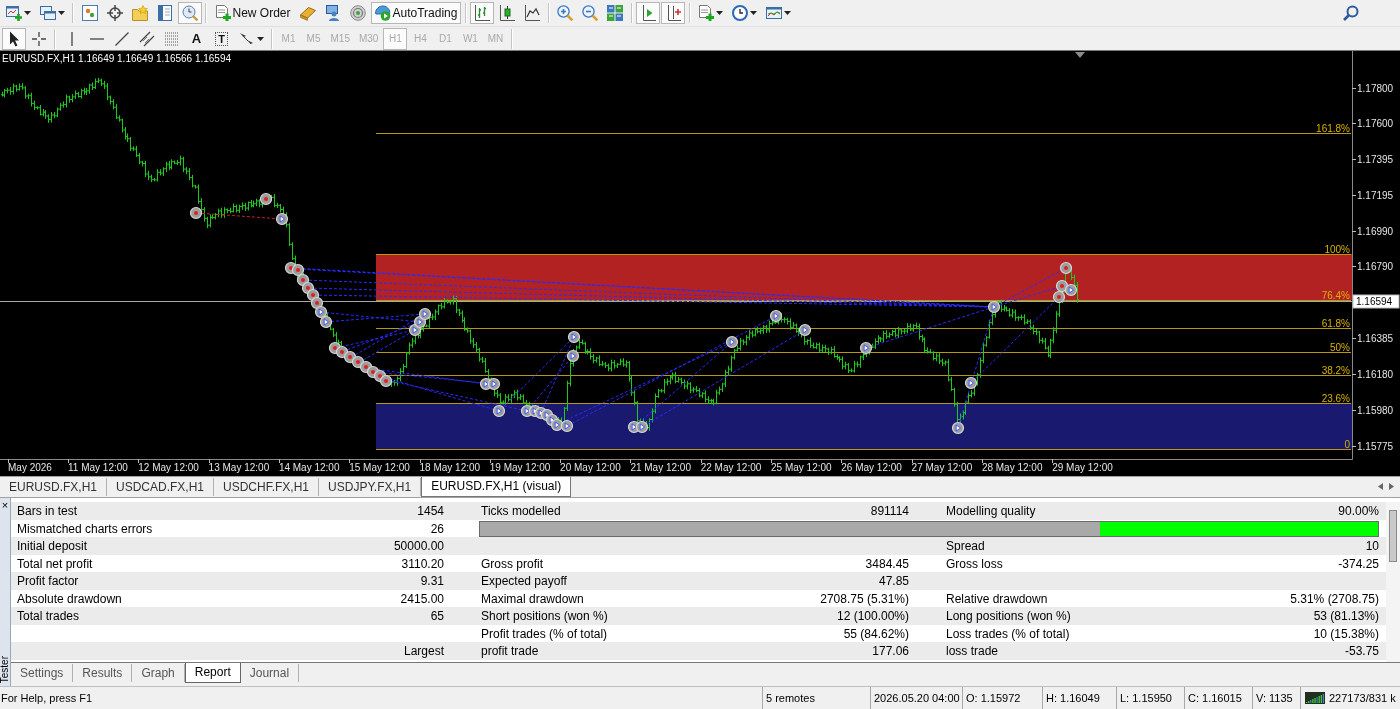 The height and width of the screenshot is (709, 1400). I want to click on fibonacci-level-label: 38.2%, so click(1335, 370).